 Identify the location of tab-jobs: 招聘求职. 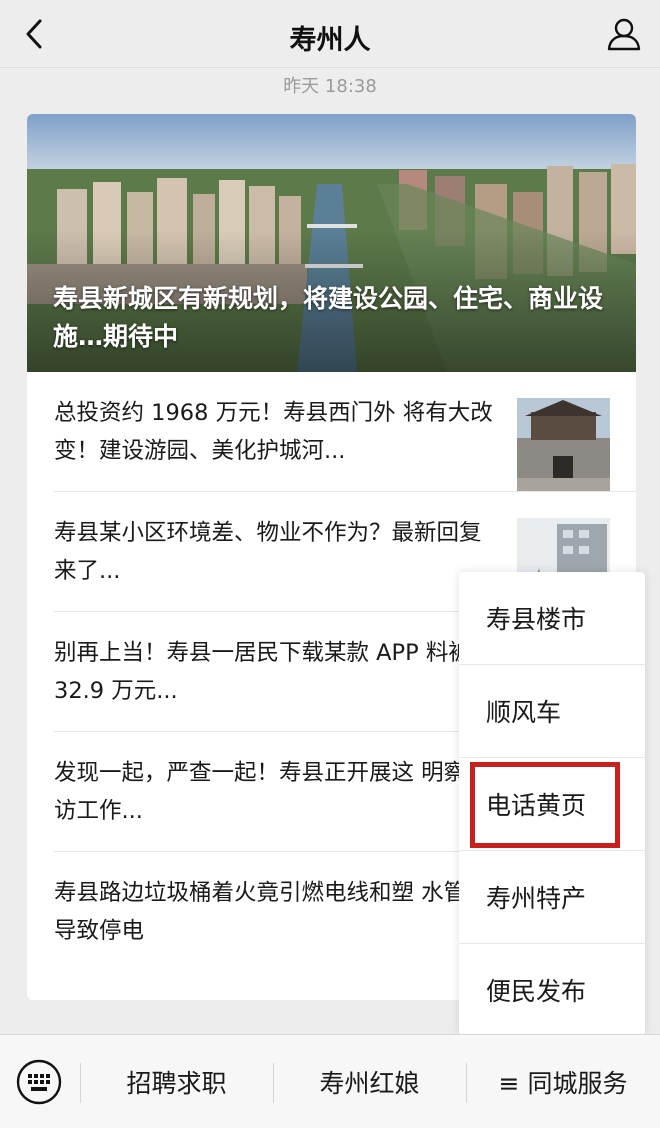
(176, 1081).